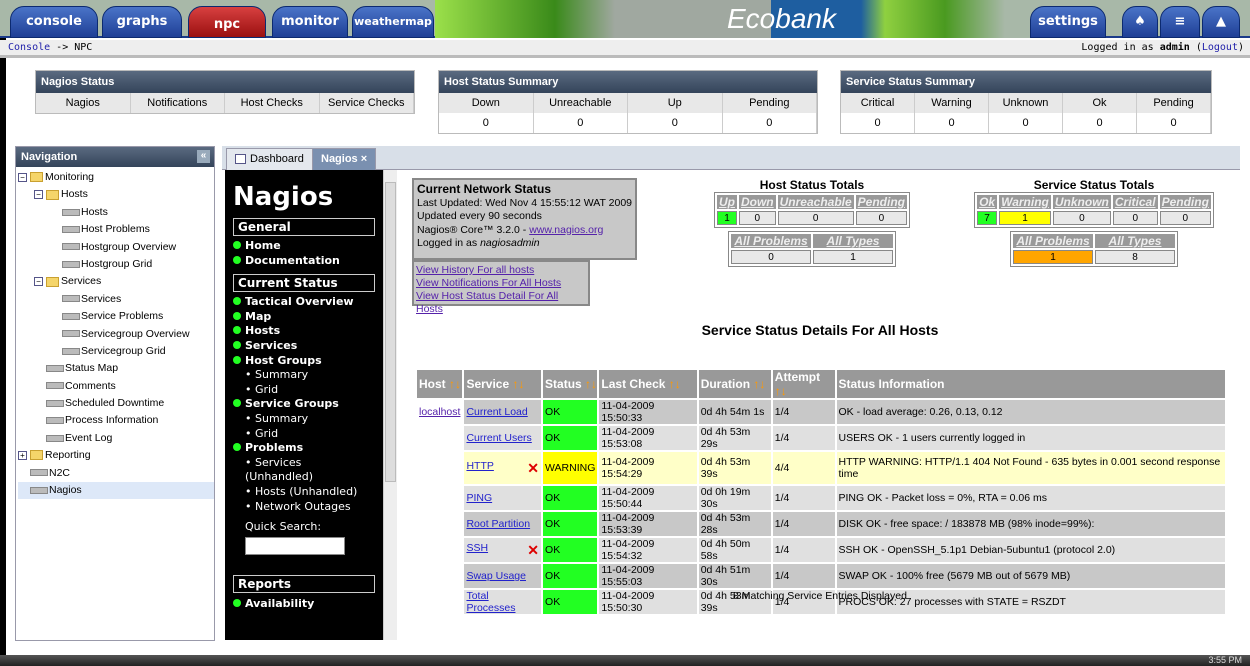 The image size is (1250, 666). What do you see at coordinates (22, 455) in the screenshot?
I see `expand-node-icon: +` at bounding box center [22, 455].